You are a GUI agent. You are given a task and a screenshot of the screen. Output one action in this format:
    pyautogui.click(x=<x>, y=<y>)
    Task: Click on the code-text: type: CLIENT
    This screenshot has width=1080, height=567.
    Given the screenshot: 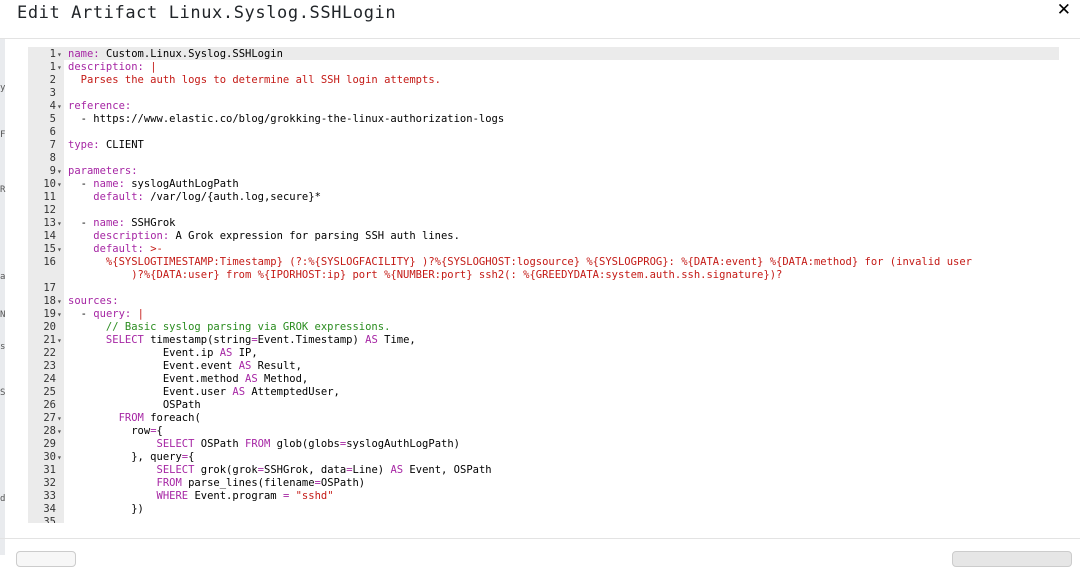 What is the action you would take?
    pyautogui.click(x=106, y=145)
    